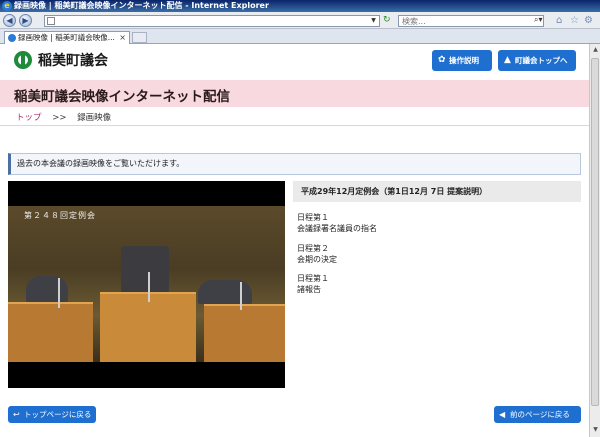 The height and width of the screenshot is (437, 600). Describe the element at coordinates (574, 20) in the screenshot. I see `favorites-star-icon: ☆` at that location.